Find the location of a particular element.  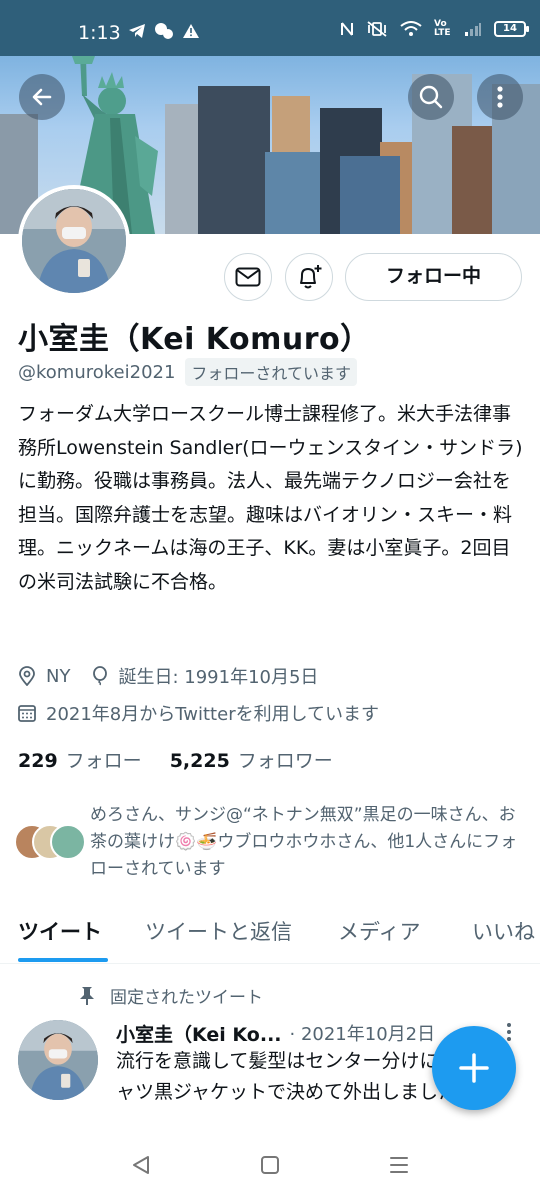

profile-meta-row: NY 誕生日: 1991年10月5日 is located at coordinates (168, 676).